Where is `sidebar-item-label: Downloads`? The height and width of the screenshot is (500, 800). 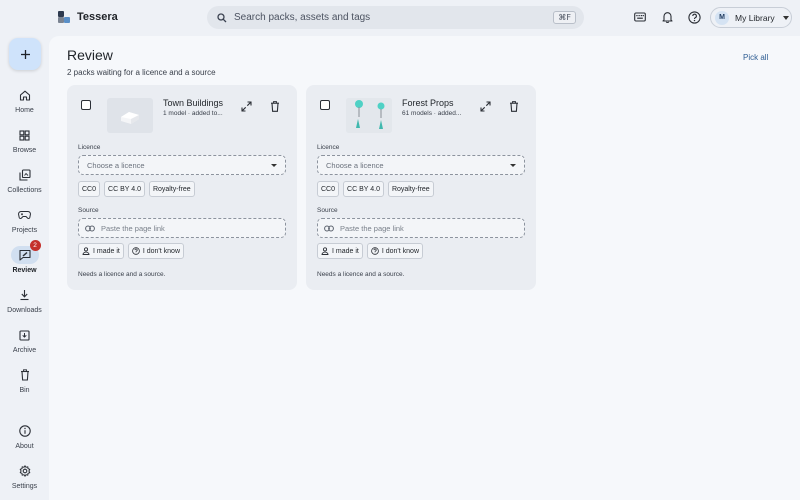 sidebar-item-label: Downloads is located at coordinates (24, 310).